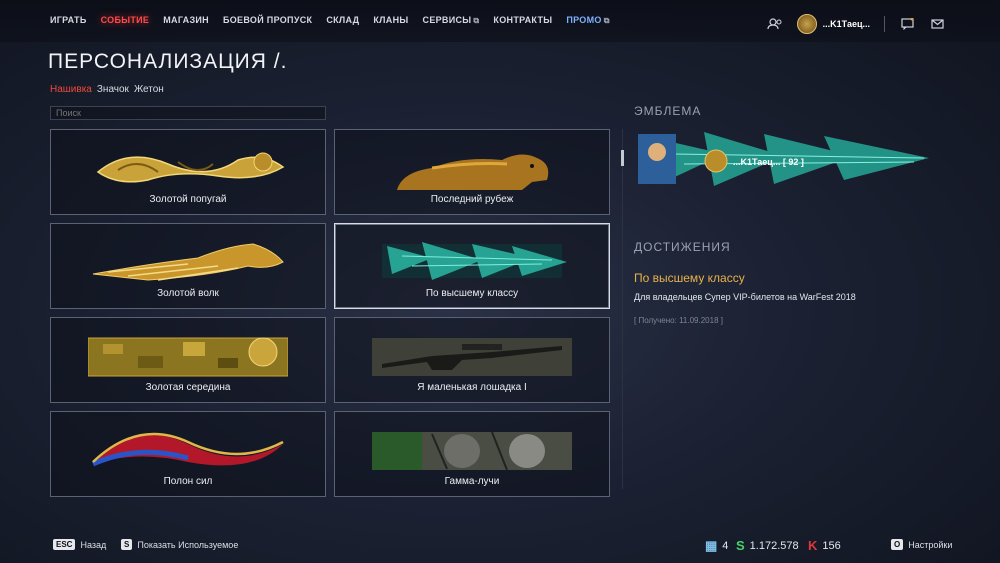  I want to click on tab-token: Жетон, so click(149, 89).